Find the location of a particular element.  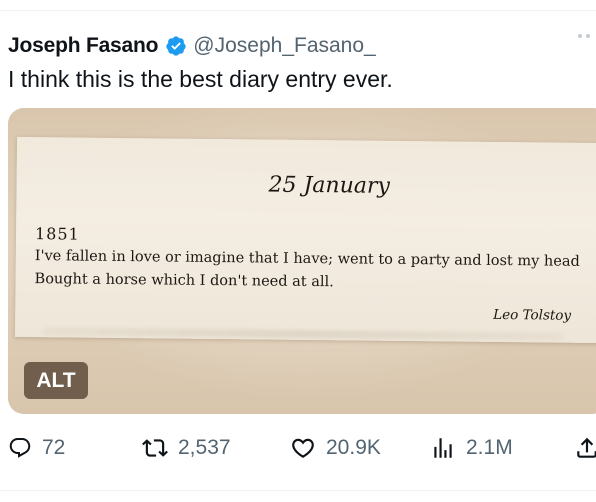

retweet-button: 2,537 is located at coordinates (186, 448).